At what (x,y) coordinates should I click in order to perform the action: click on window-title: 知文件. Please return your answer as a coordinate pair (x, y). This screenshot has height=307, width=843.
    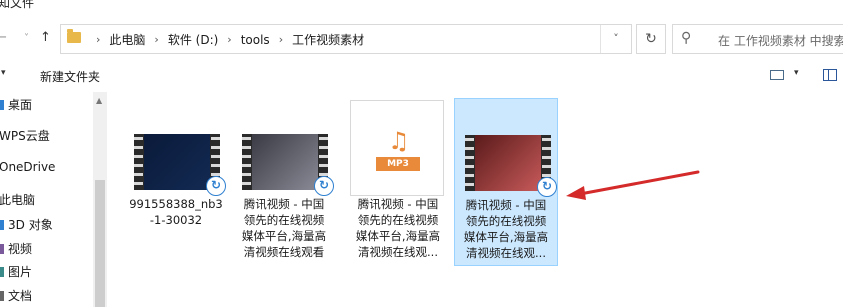
    Looking at the image, I should click on (17, 5).